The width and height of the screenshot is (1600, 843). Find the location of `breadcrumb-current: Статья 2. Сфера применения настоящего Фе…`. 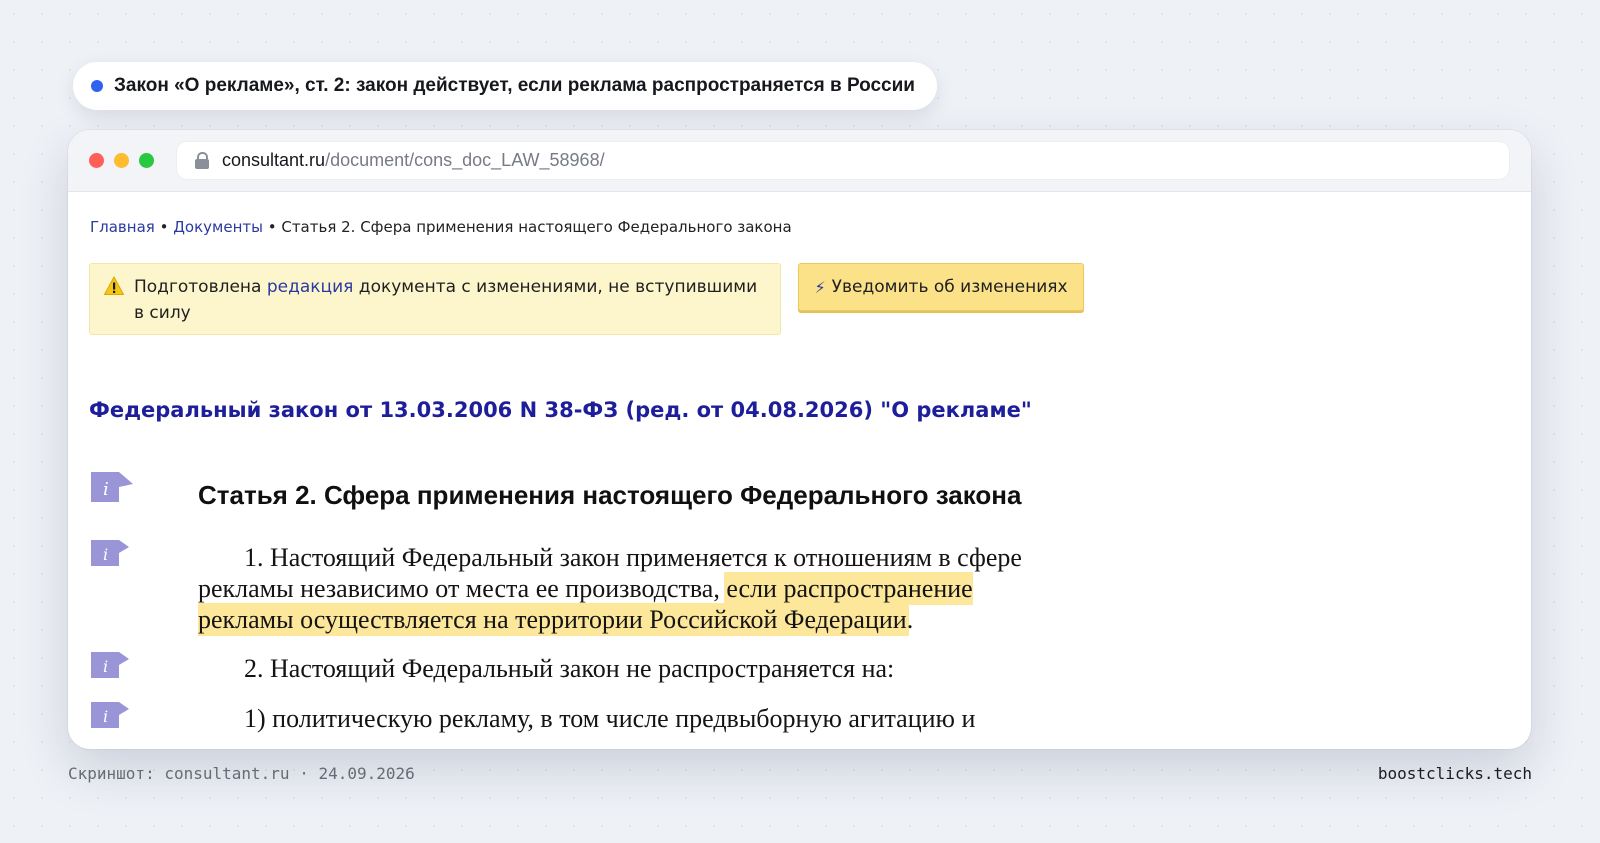

breadcrumb-current: Статья 2. Сфера применения настоящего Фе… is located at coordinates (536, 227).